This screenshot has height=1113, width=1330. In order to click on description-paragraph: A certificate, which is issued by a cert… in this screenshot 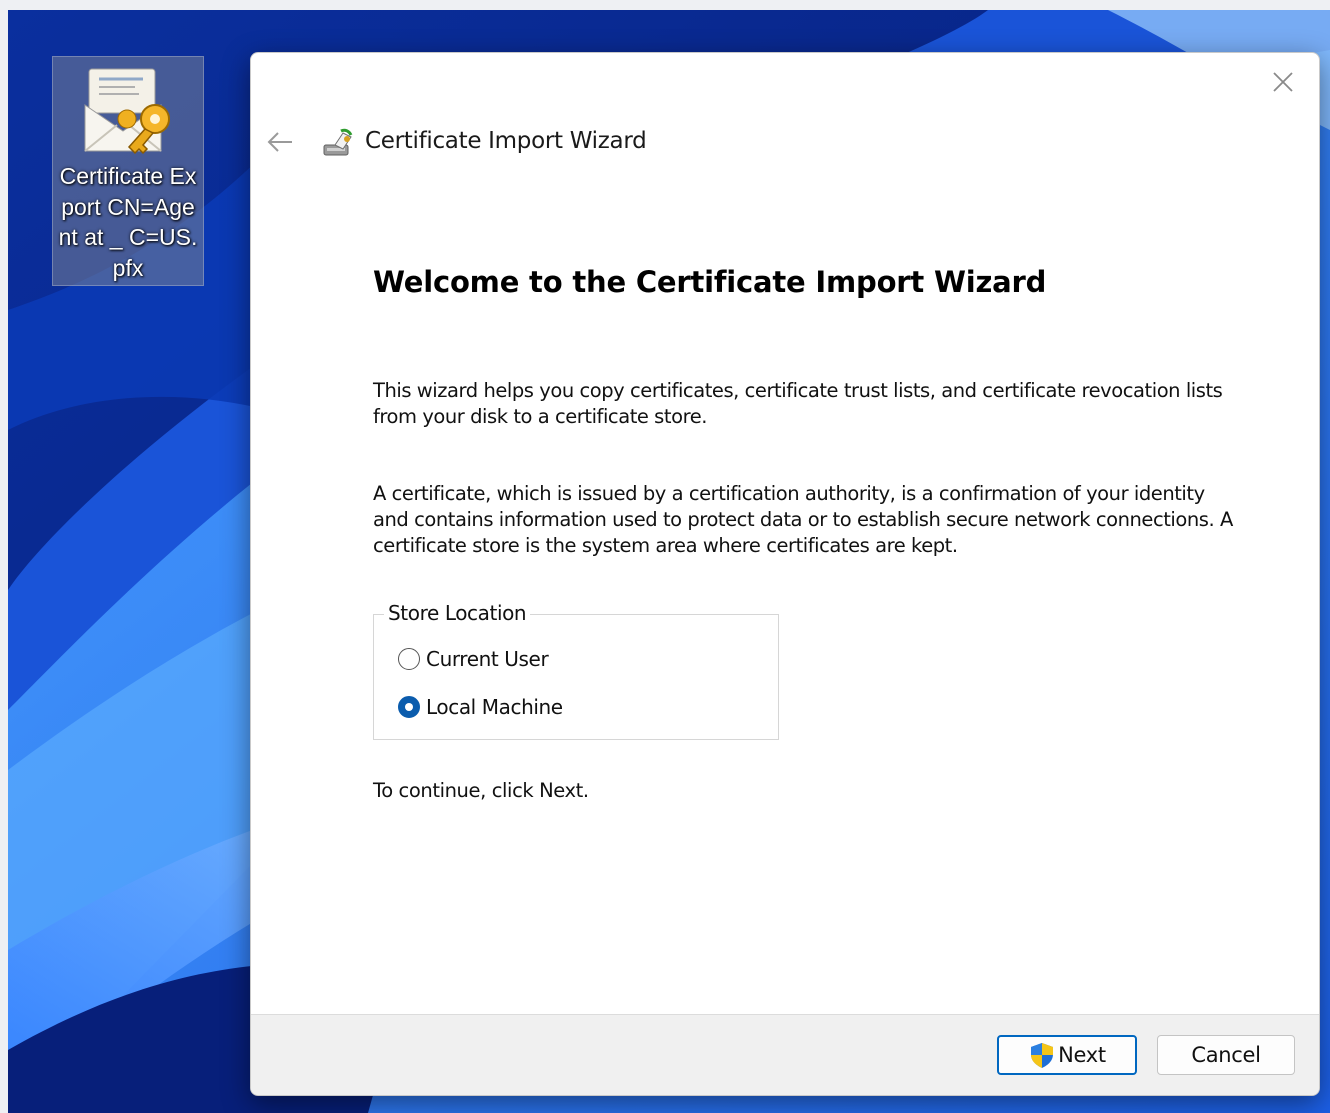, I will do `click(803, 519)`.